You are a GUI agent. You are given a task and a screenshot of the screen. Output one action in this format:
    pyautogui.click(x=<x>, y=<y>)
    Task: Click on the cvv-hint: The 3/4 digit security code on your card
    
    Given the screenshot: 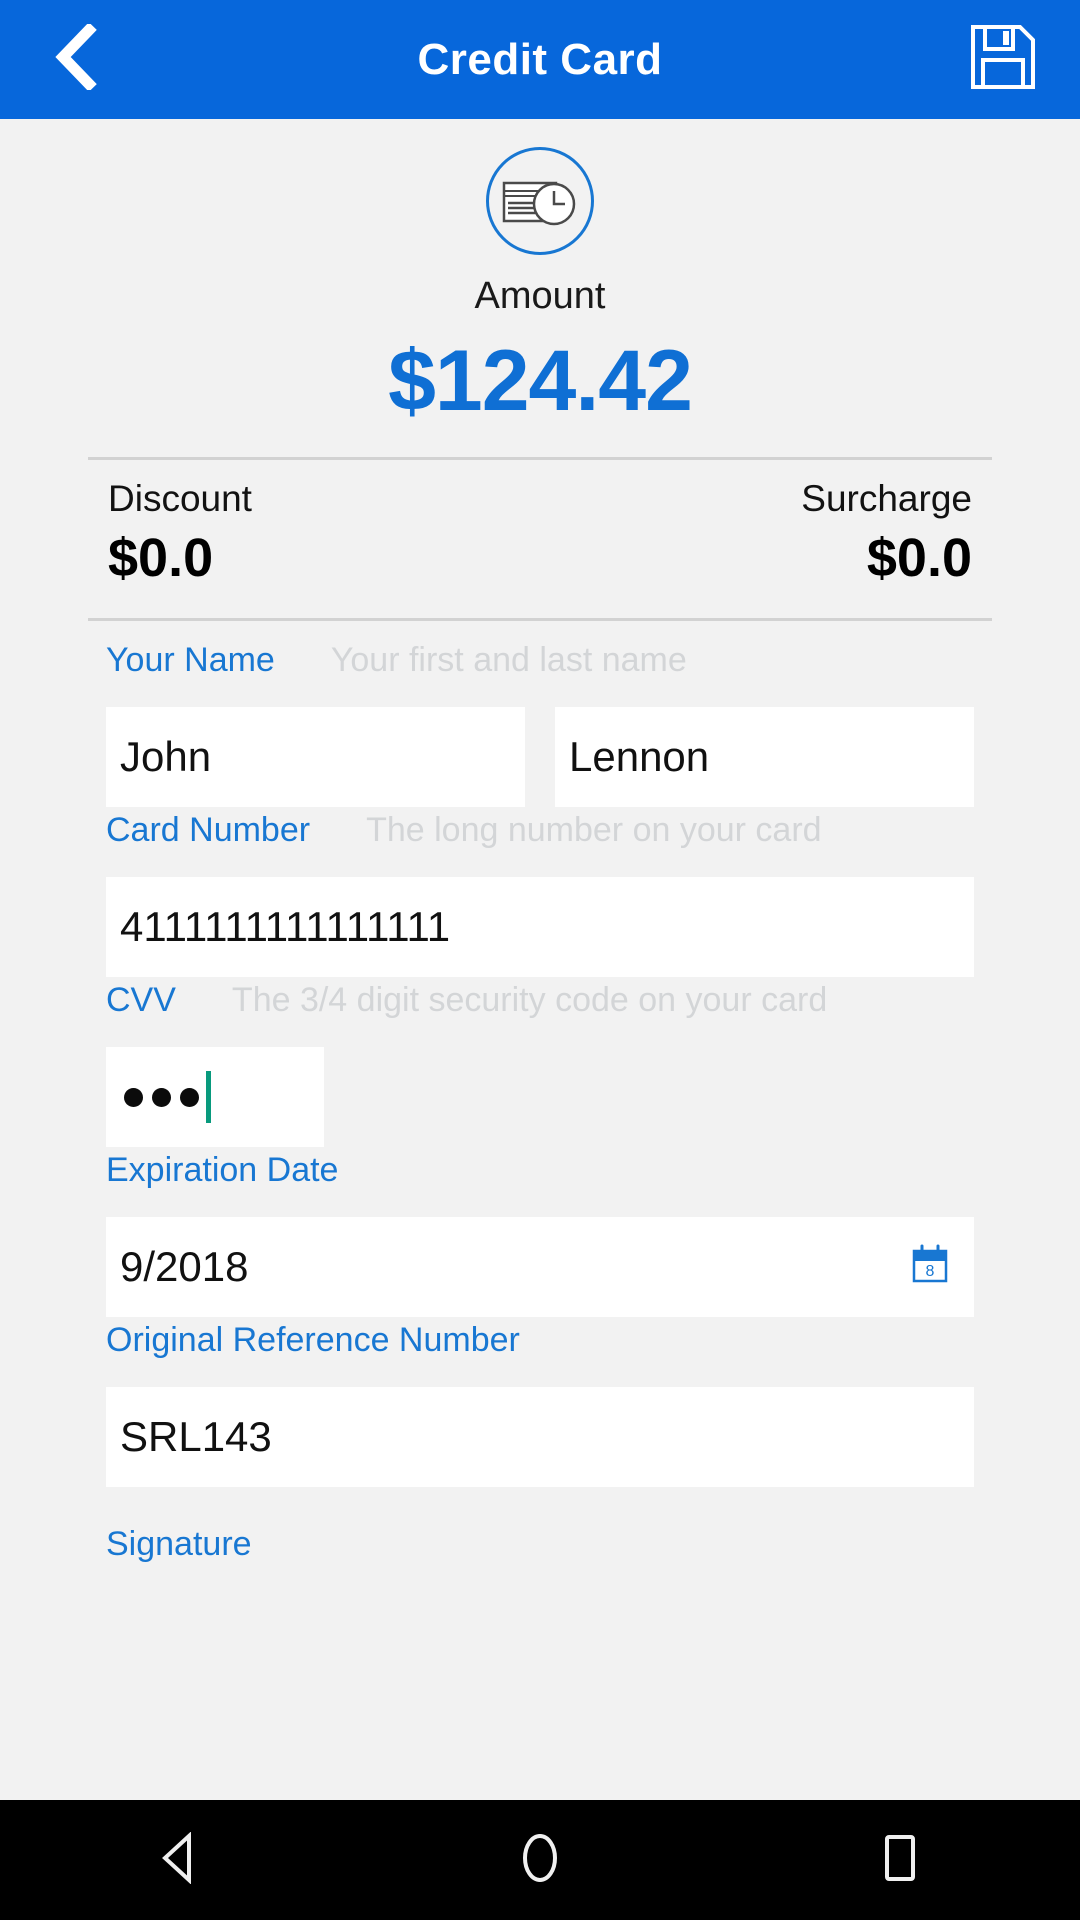 What is the action you would take?
    pyautogui.click(x=529, y=1000)
    